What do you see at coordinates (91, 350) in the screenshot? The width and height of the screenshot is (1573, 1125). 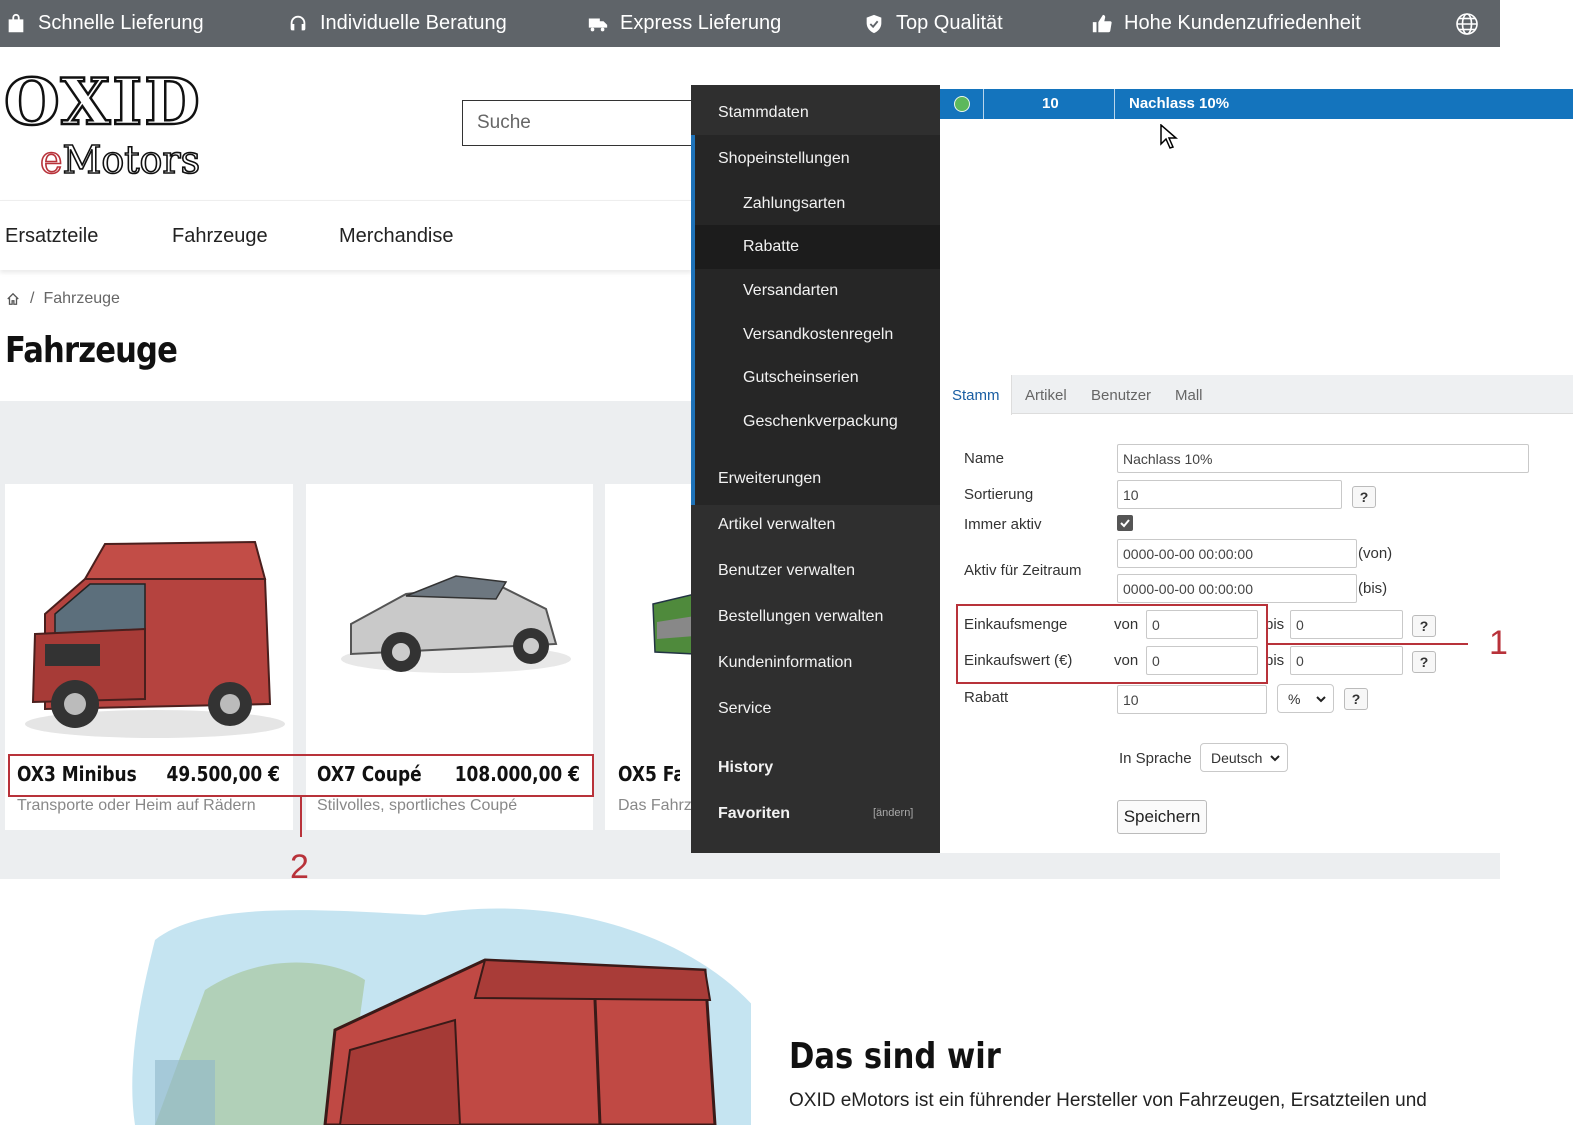 I see `page-title: Fahrzeuge` at bounding box center [91, 350].